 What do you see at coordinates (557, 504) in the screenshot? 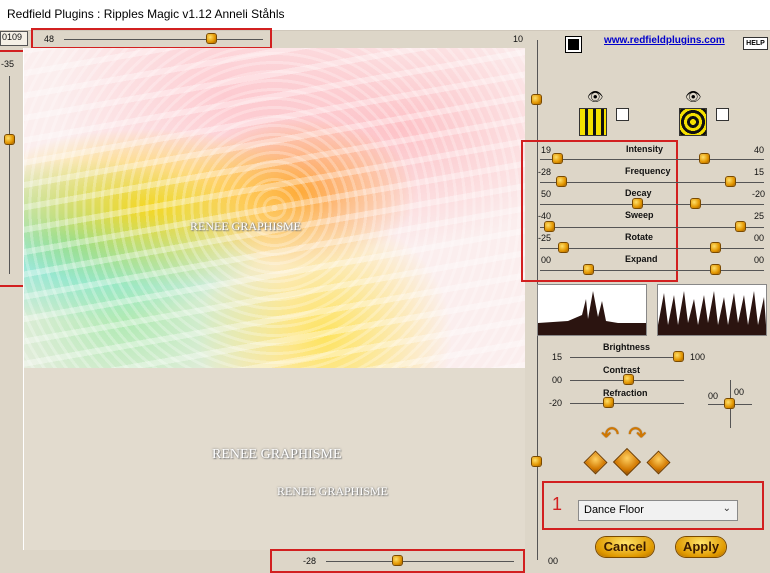
I see `preset-marker: 1` at bounding box center [557, 504].